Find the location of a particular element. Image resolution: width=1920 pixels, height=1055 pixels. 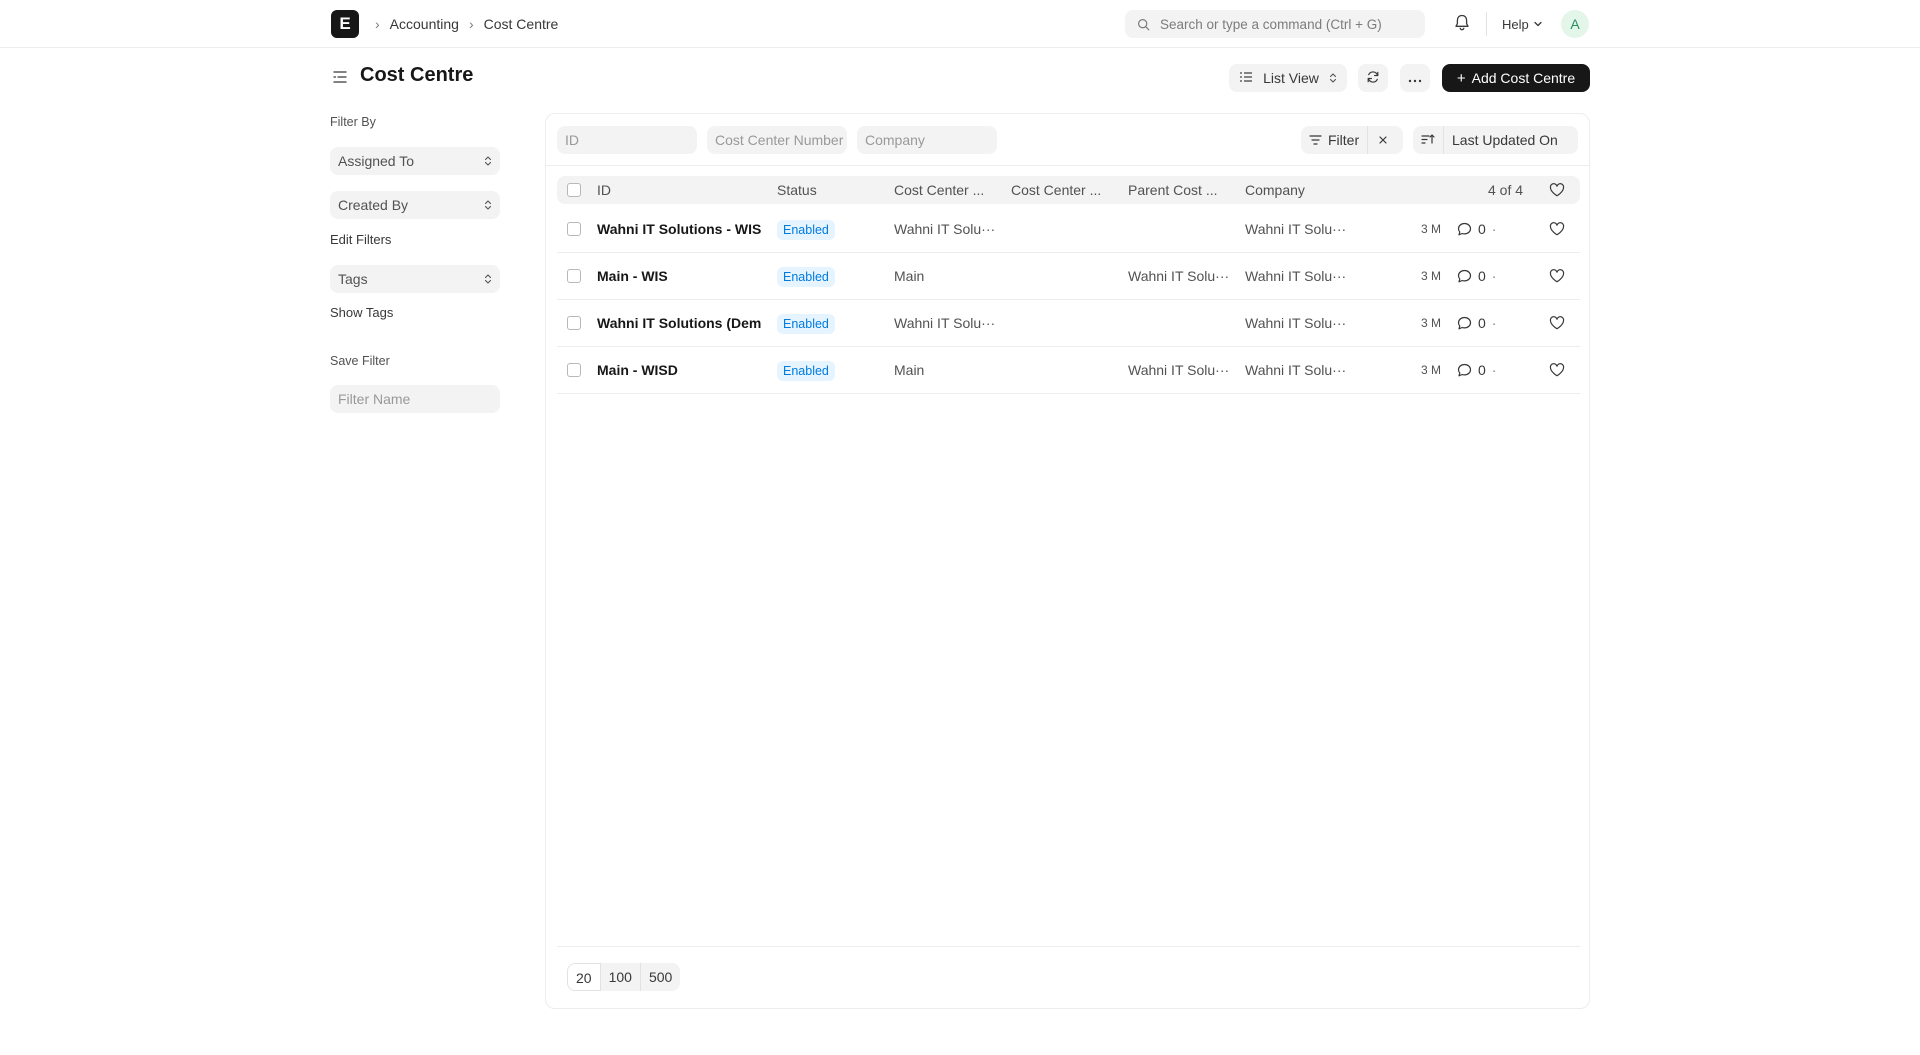

filter-icon is located at coordinates (1315, 140).